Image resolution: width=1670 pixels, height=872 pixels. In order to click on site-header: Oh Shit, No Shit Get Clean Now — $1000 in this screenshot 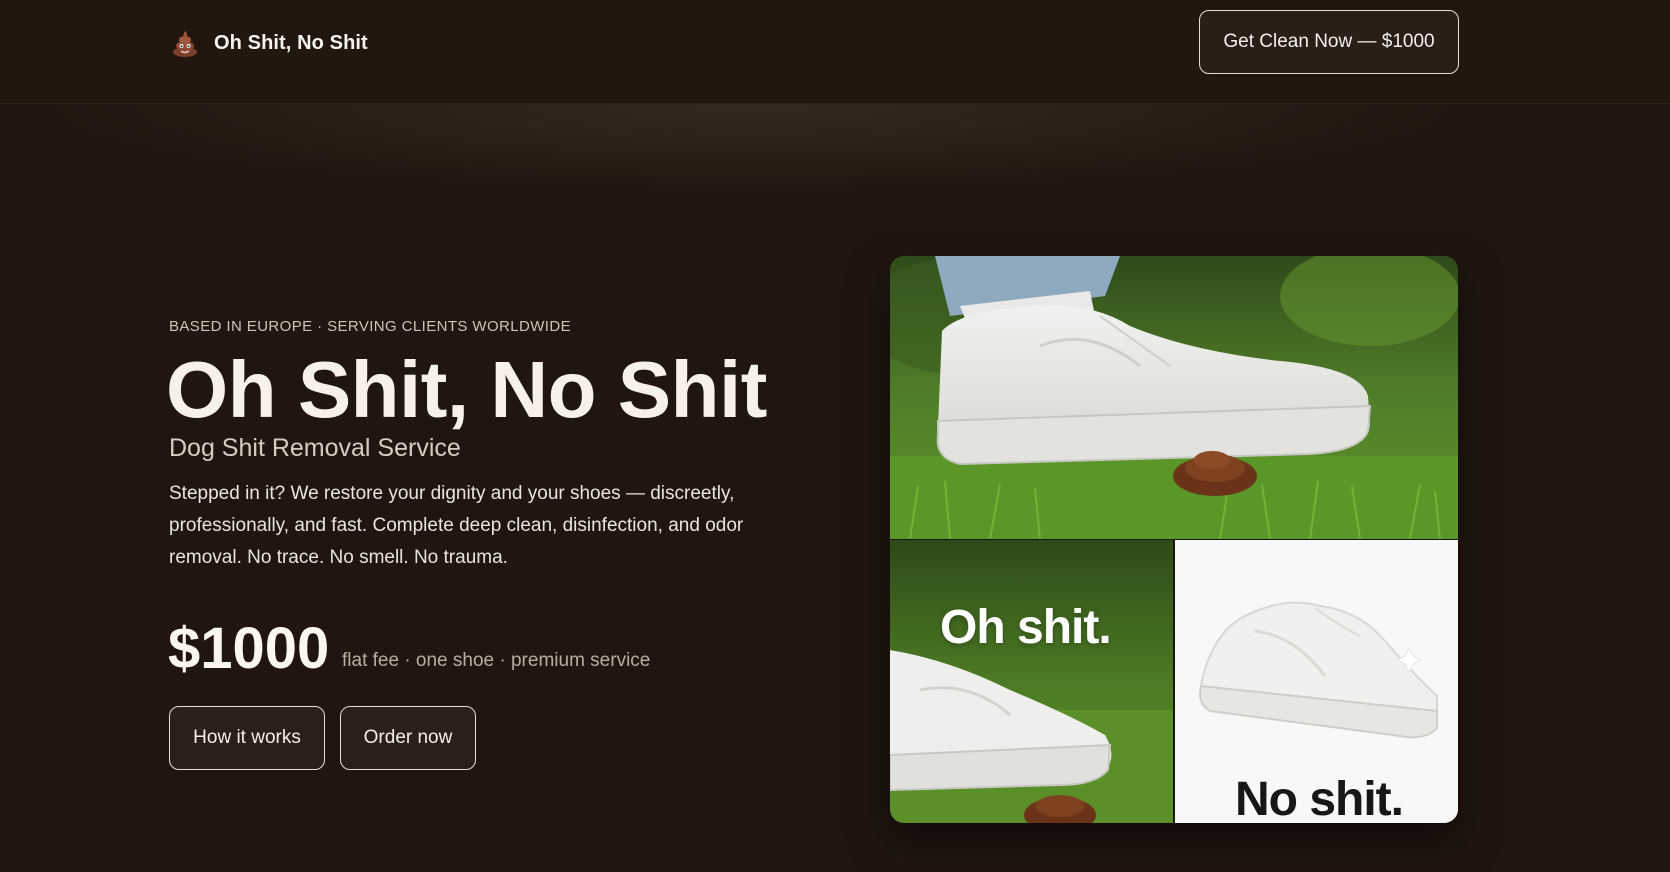, I will do `click(835, 52)`.